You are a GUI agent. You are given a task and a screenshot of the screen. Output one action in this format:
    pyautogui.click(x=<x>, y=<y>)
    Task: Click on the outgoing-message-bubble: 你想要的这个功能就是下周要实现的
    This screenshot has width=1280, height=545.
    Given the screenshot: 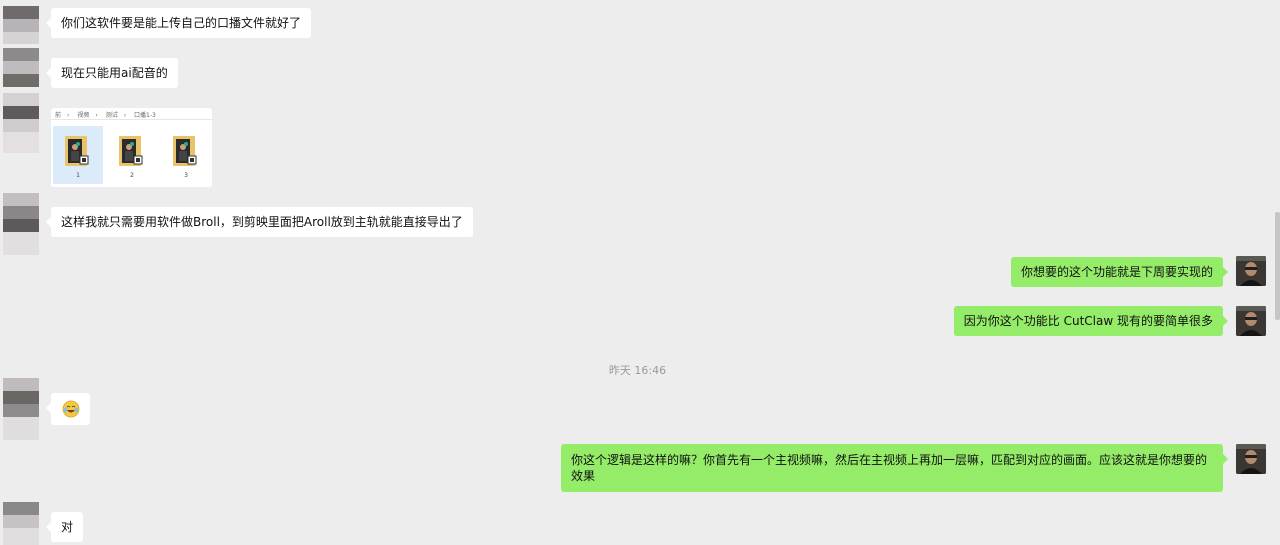 What is the action you would take?
    pyautogui.click(x=1119, y=272)
    